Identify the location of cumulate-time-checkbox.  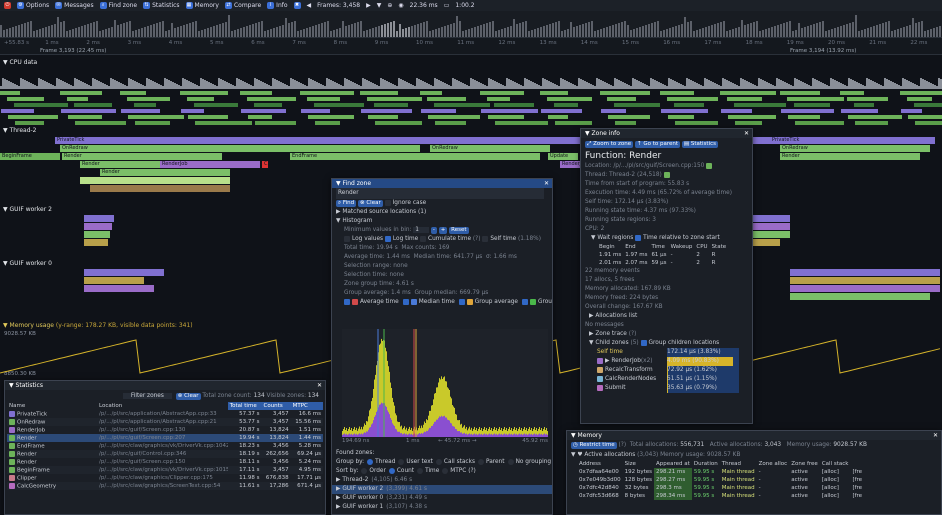
(423, 238).